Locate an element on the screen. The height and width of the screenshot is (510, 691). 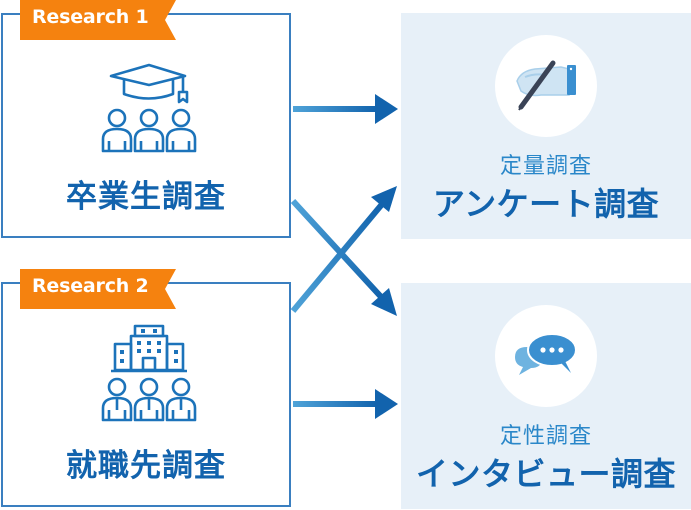
research-2-tag-label: Research 2 is located at coordinates (90, 286).